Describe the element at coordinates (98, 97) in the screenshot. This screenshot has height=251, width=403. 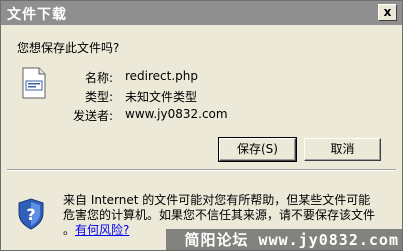
I see `type-label: 类型:` at that location.